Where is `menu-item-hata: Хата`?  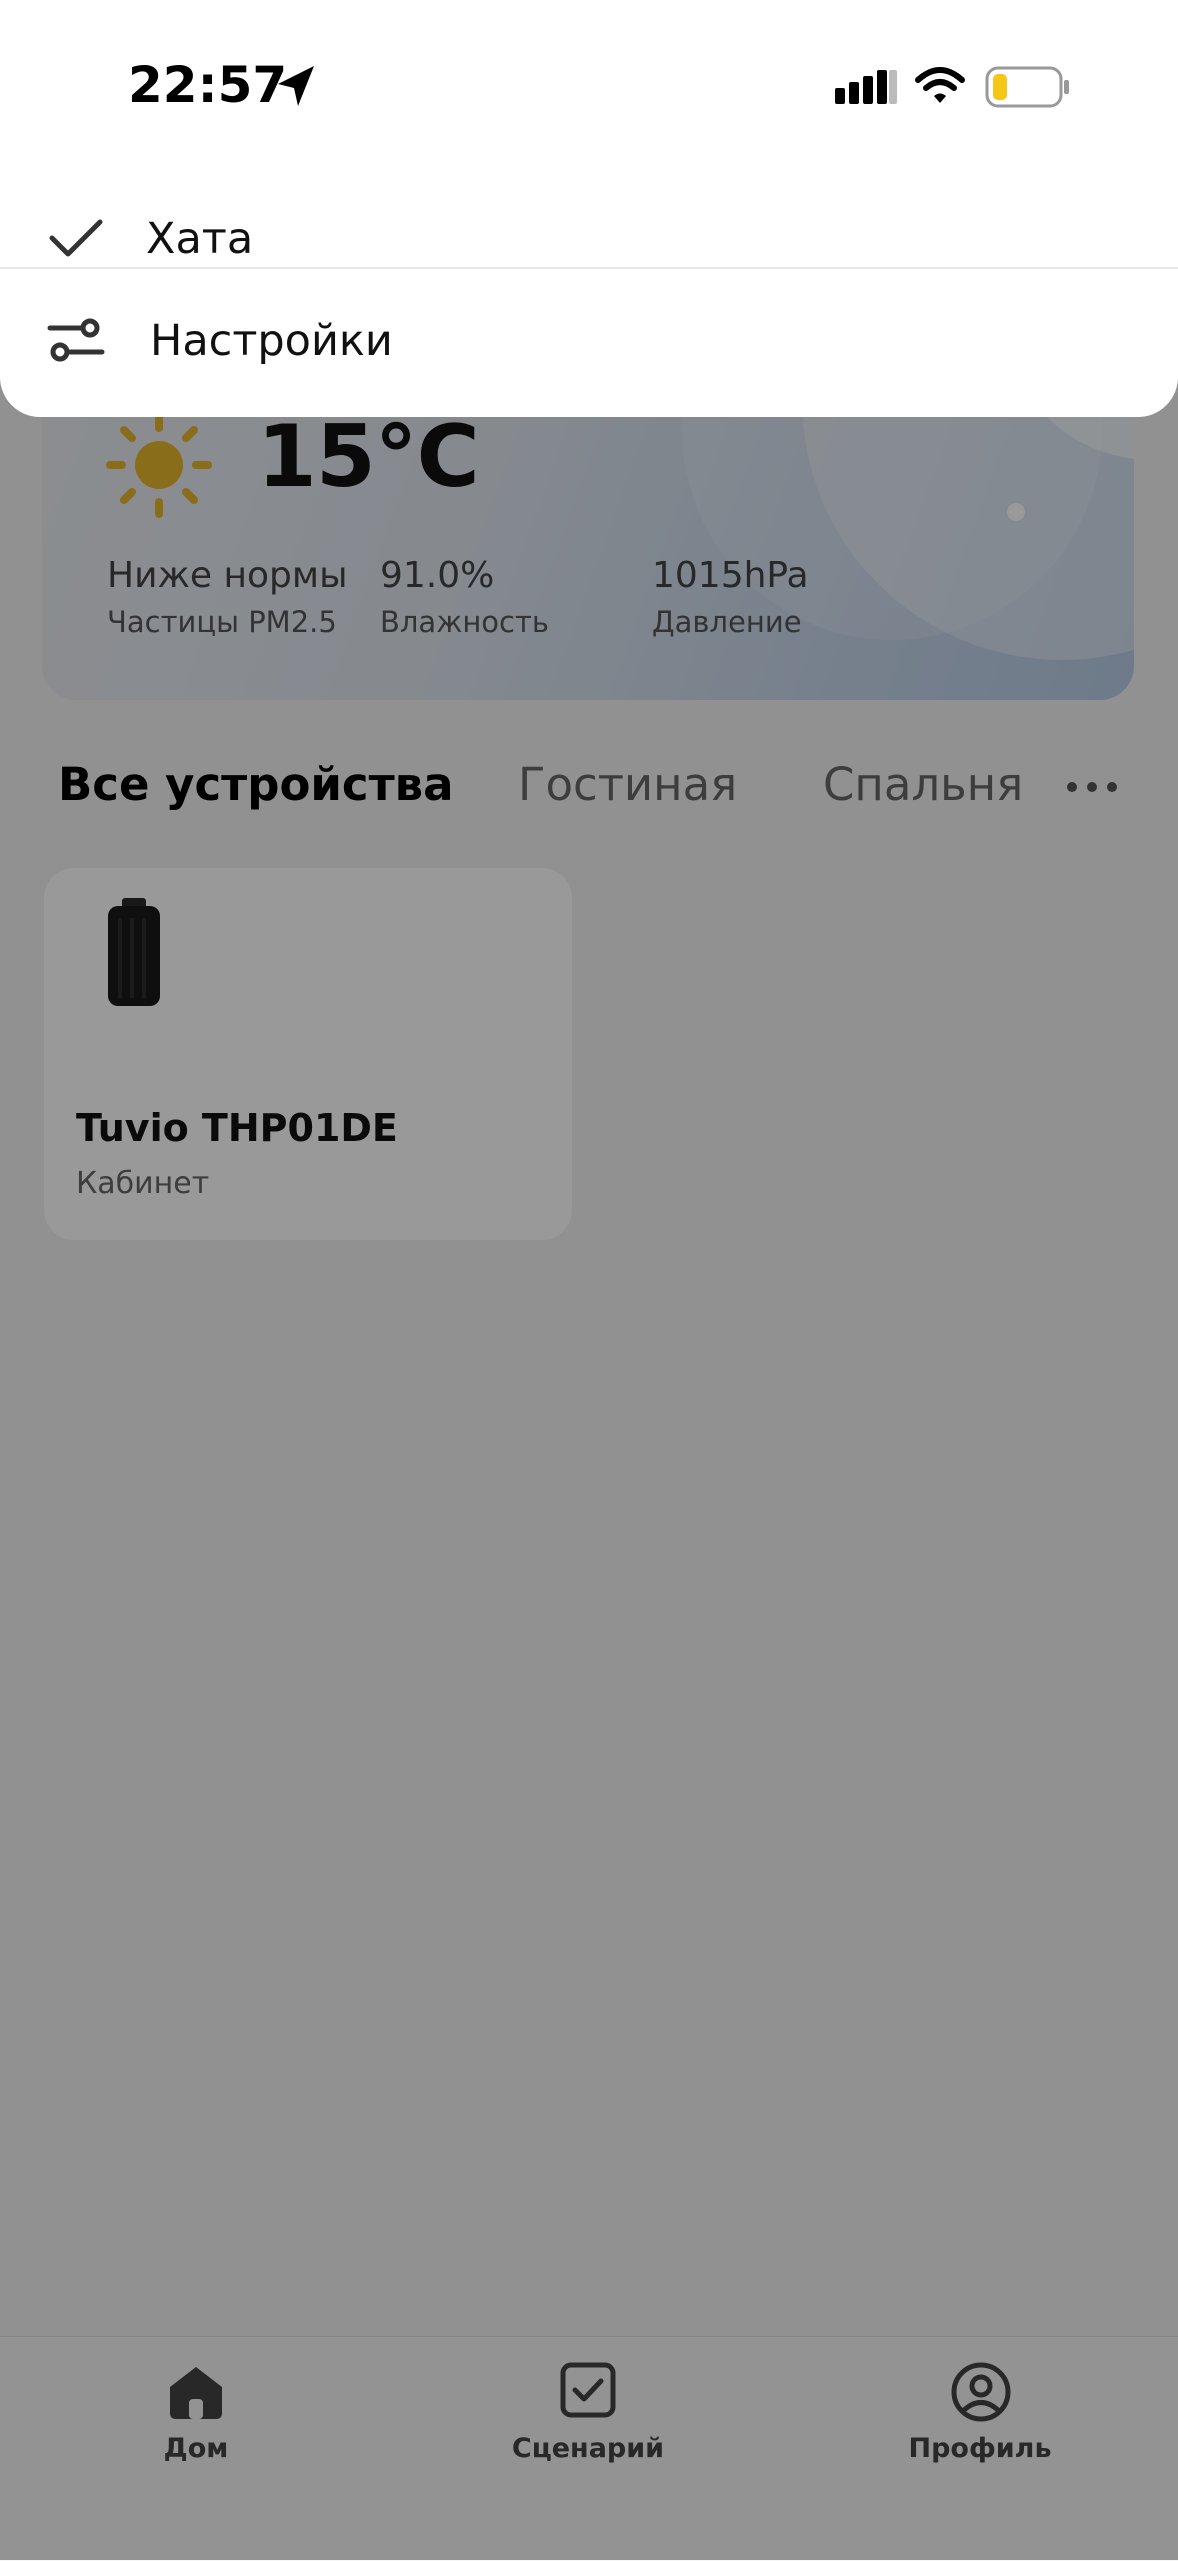 menu-item-hata: Хата is located at coordinates (589, 232).